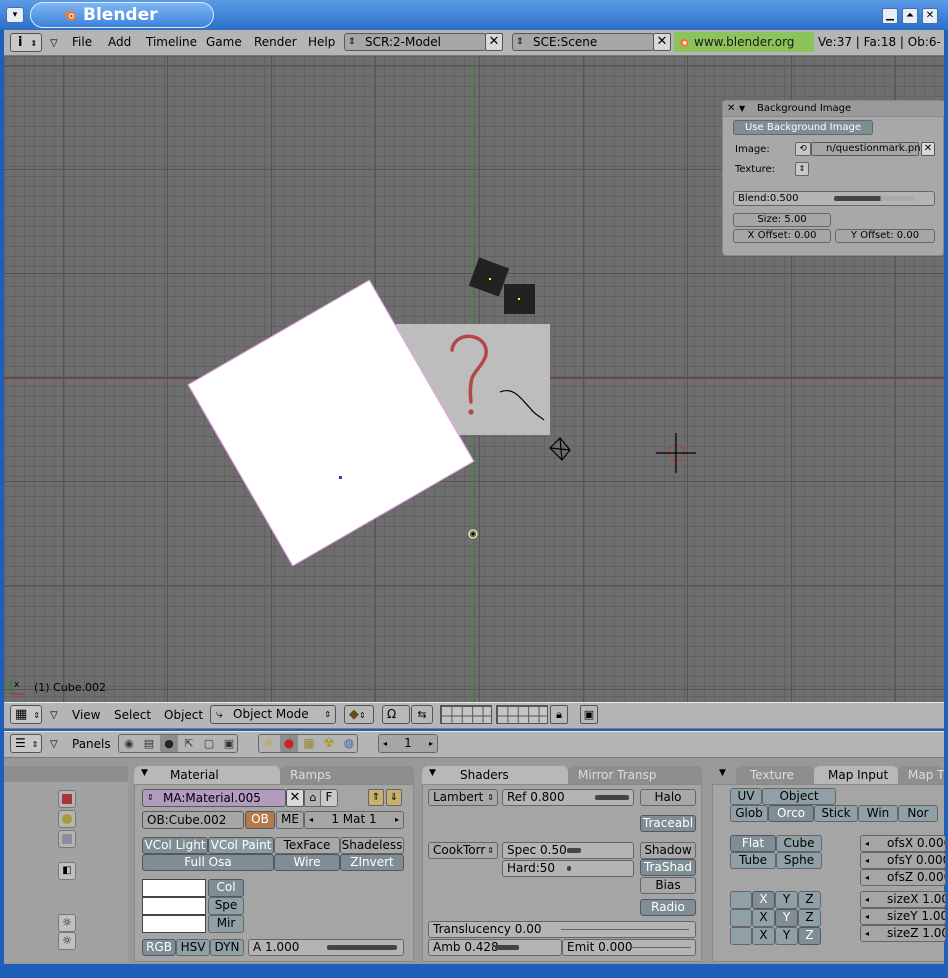 The height and width of the screenshot is (978, 948). I want to click on traceable-button: Traceabl, so click(668, 823).